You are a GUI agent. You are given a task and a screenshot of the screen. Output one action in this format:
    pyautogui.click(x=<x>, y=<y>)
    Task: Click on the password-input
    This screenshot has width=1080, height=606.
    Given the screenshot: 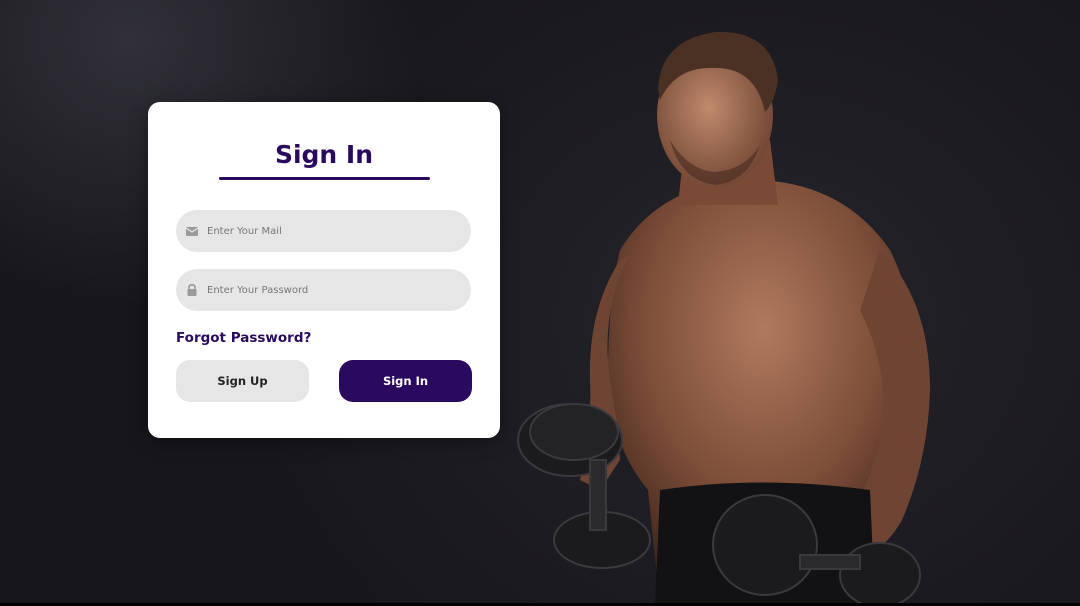 What is the action you would take?
    pyautogui.click(x=332, y=290)
    